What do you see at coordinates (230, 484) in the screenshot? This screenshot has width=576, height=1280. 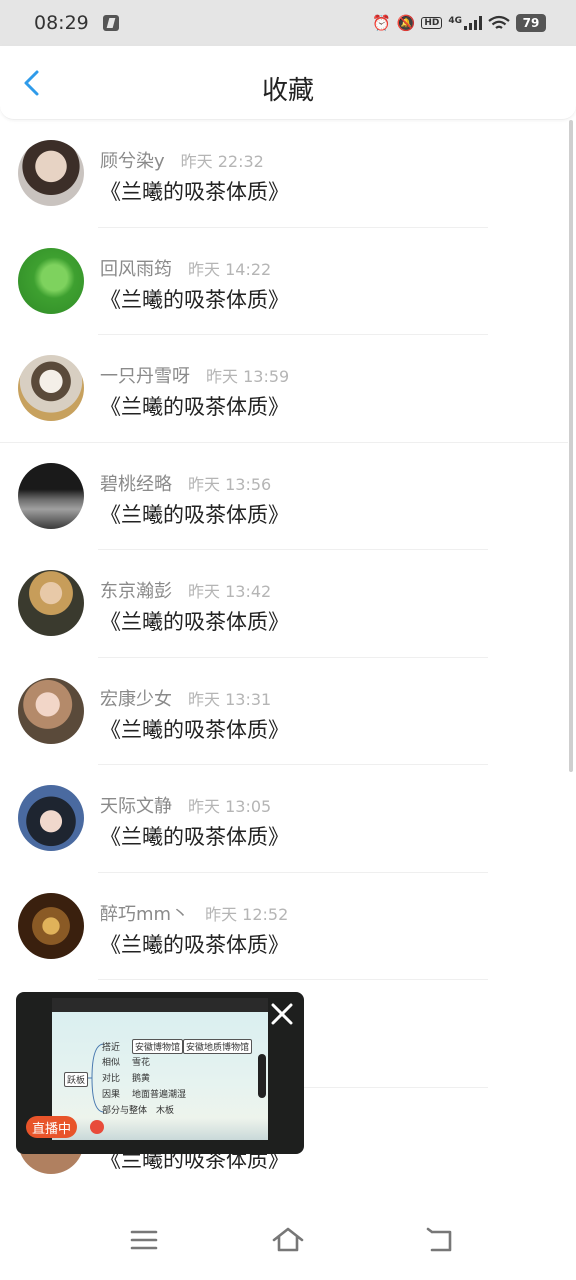 I see `timestamp: 昨天 13:56` at bounding box center [230, 484].